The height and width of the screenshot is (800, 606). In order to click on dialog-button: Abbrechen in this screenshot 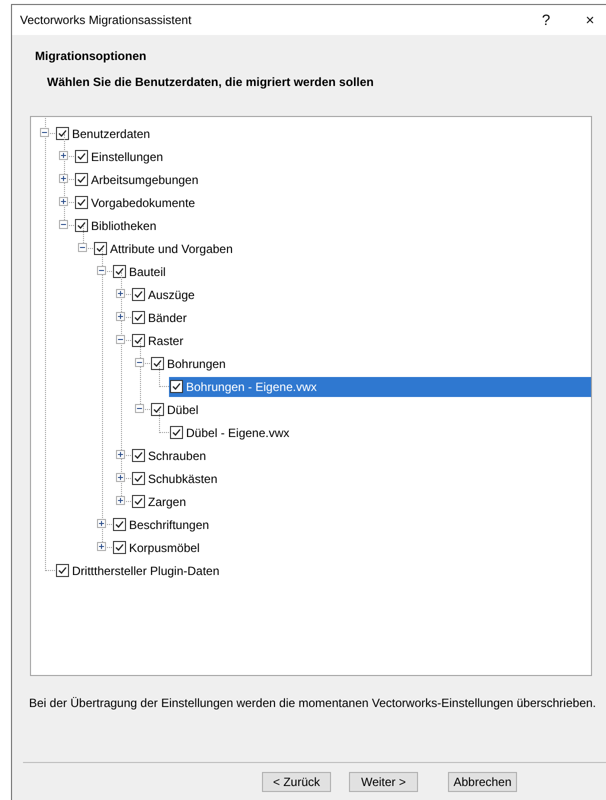, I will do `click(482, 782)`.